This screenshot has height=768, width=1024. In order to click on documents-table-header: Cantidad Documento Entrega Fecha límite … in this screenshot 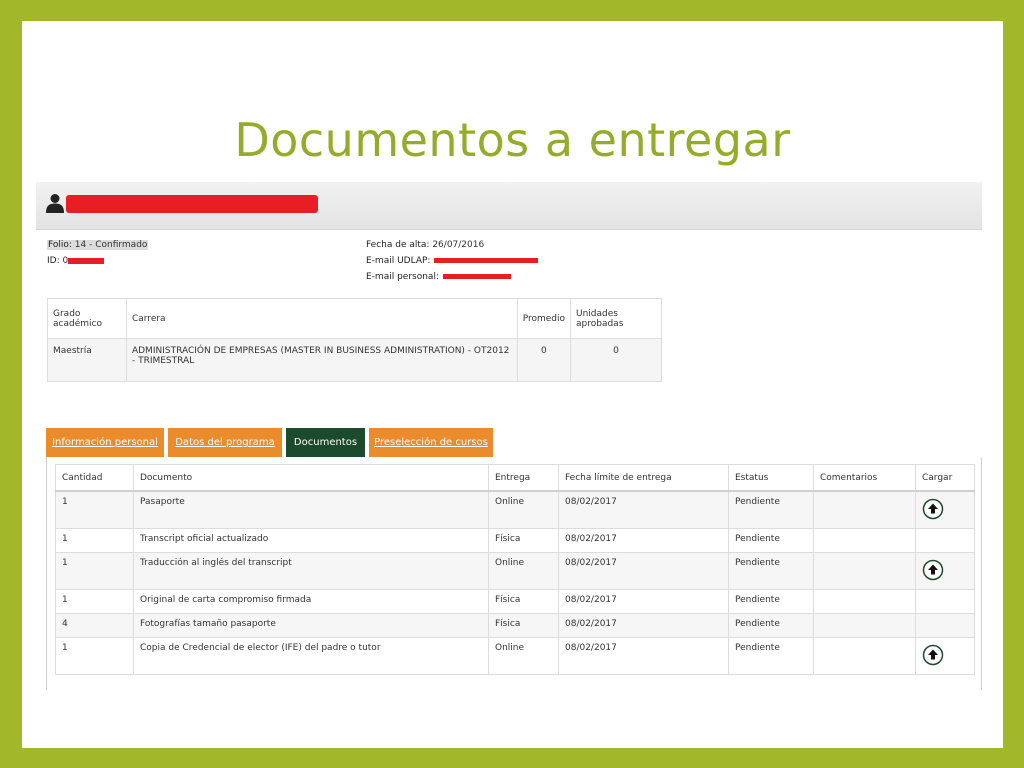, I will do `click(515, 478)`.